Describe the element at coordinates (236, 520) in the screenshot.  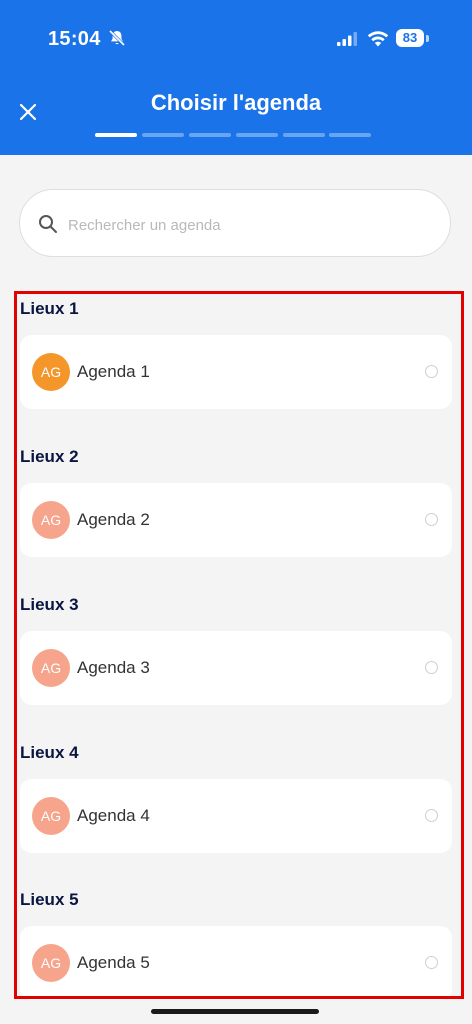
I see `agenda-item-2: AG Agenda 2` at that location.